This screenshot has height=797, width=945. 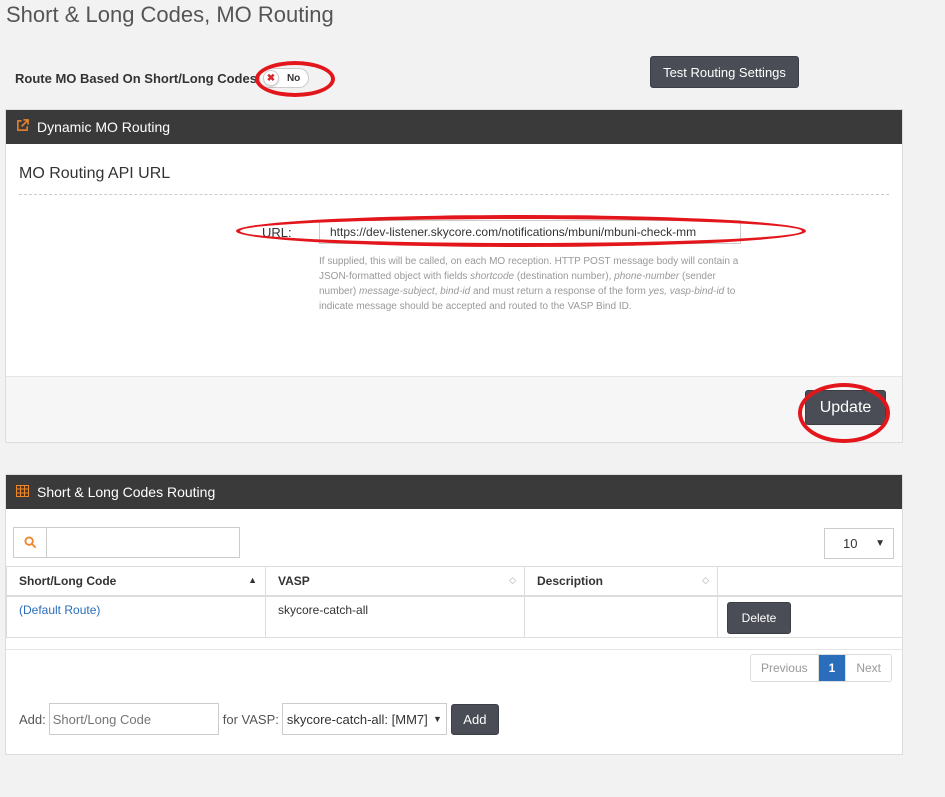 I want to click on panel-title: Dynamic MO Routing, so click(x=104, y=127).